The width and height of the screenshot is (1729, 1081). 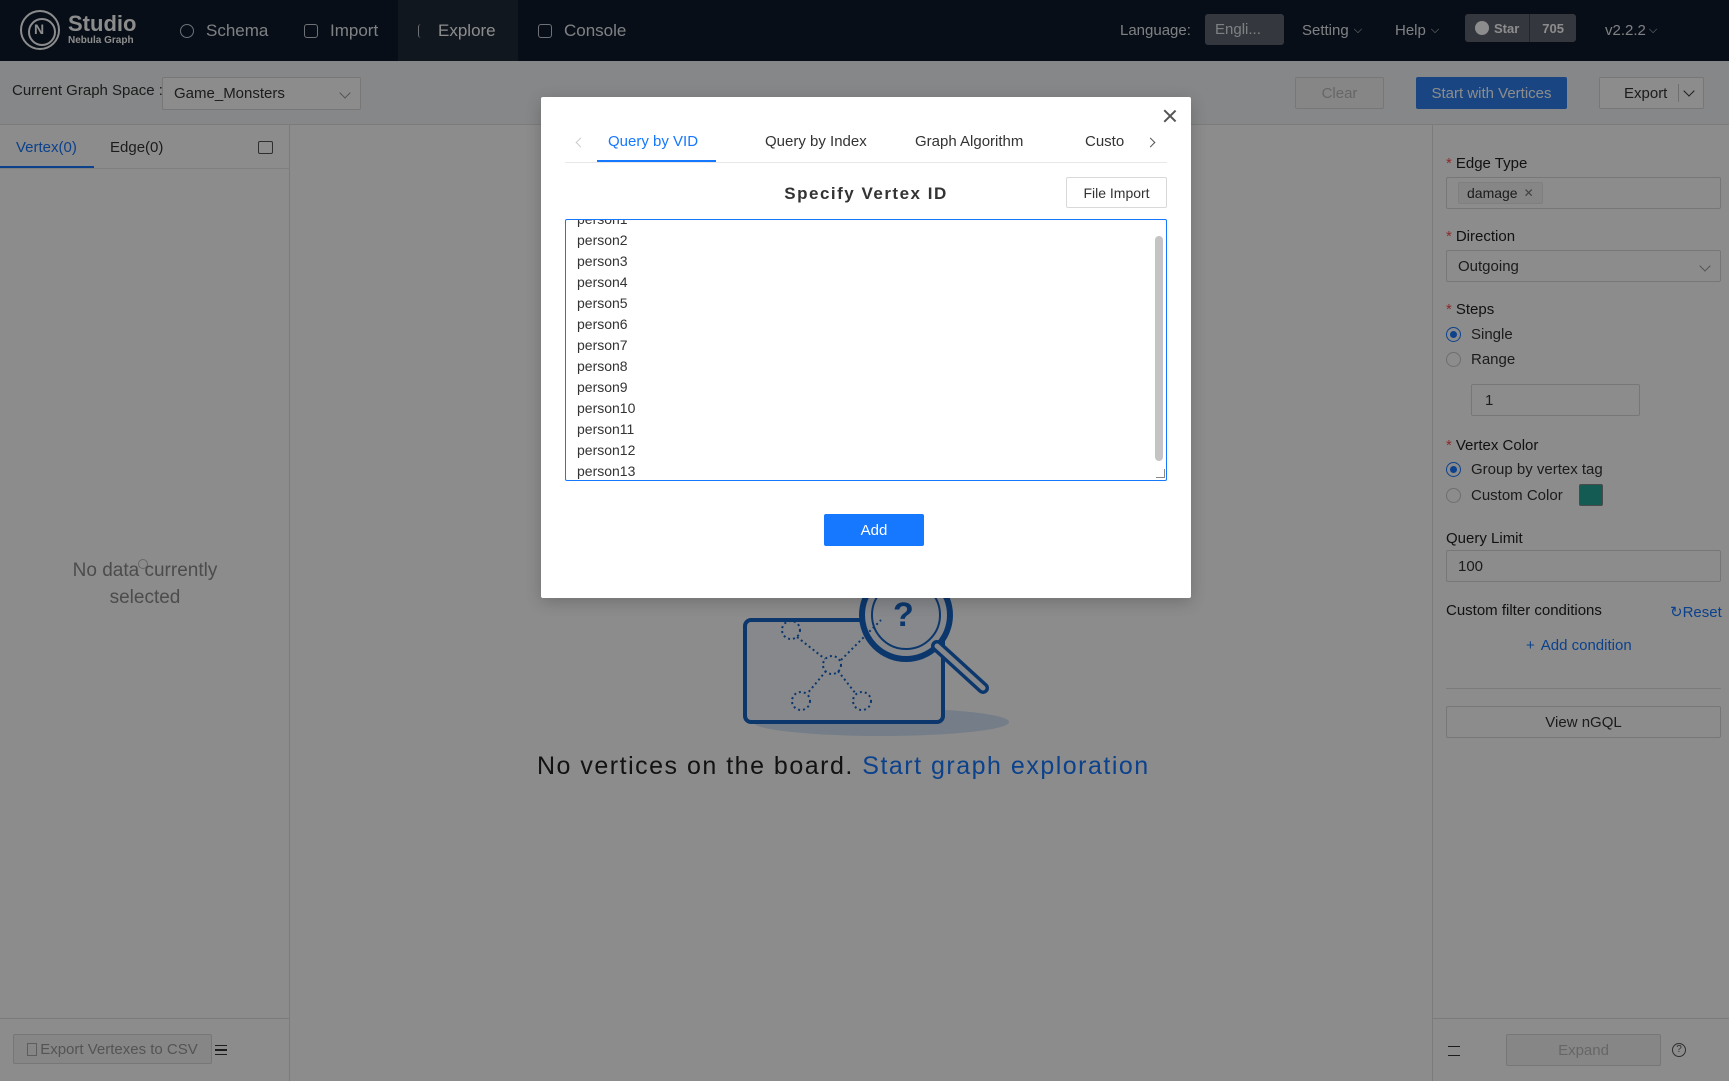 I want to click on tab-graph-algorithm: Graph Algorithm, so click(x=969, y=141).